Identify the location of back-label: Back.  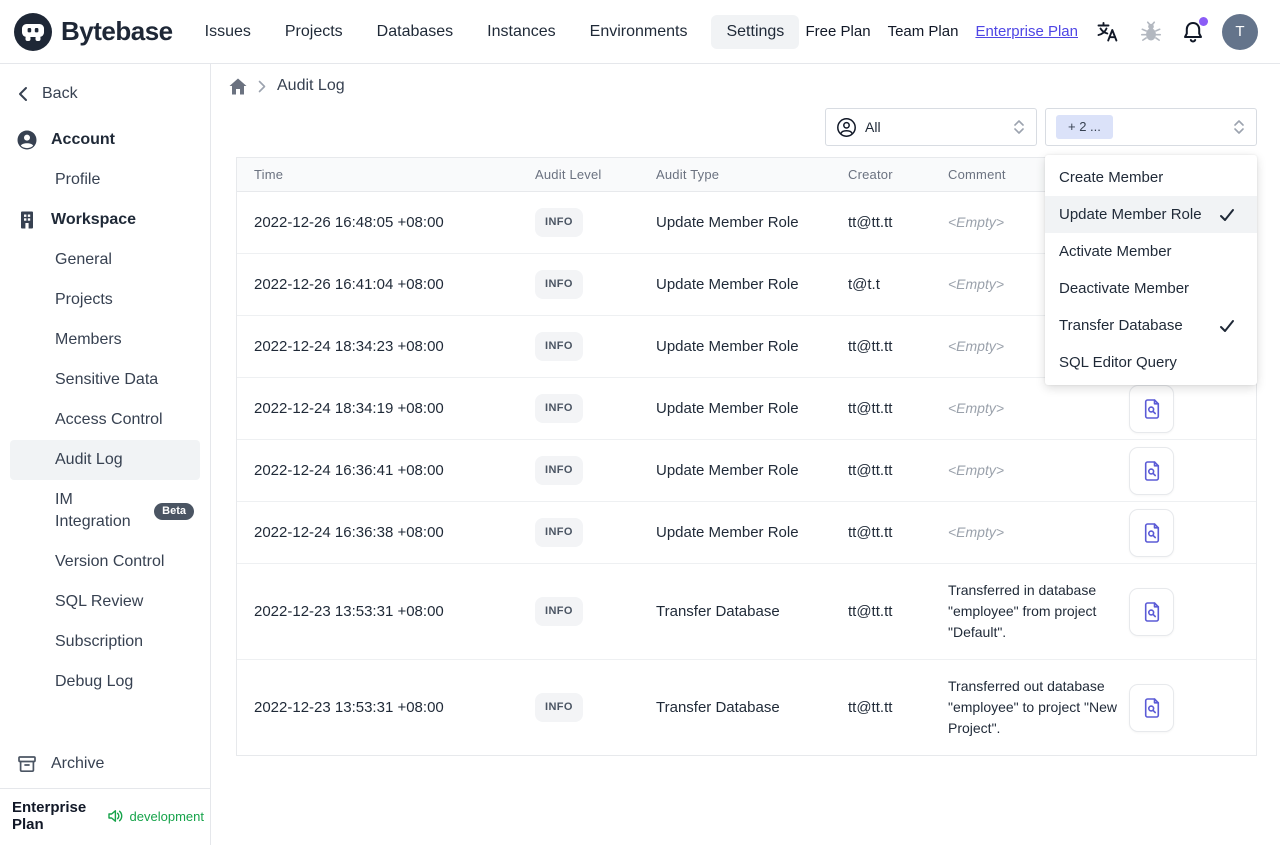
(60, 93).